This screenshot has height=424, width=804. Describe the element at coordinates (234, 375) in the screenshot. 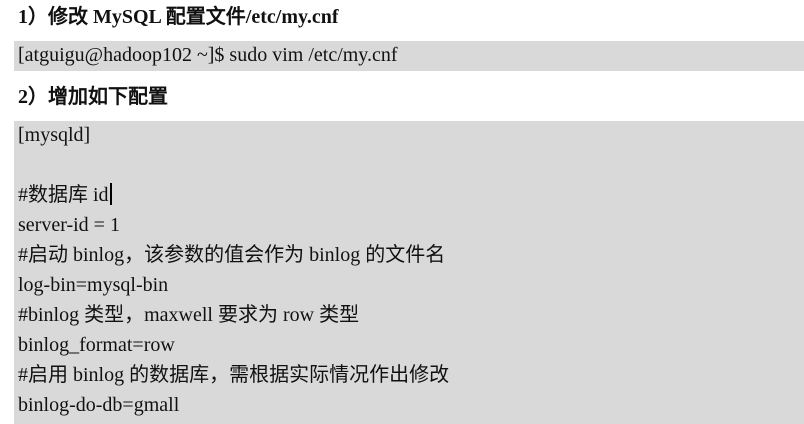

I see `config-line-comment-binlog-do-db: #启用 binlog 的数据库，需根据实际情况作出修改` at that location.